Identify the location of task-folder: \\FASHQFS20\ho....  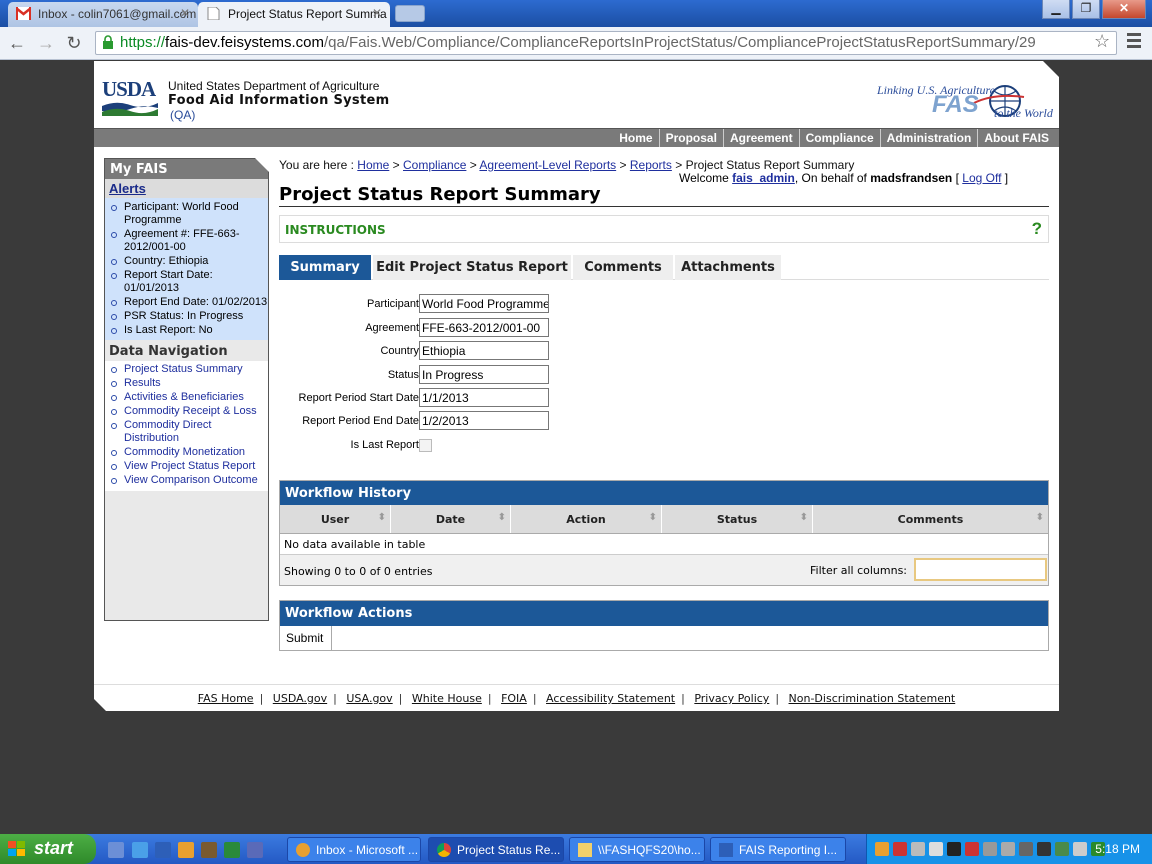
(637, 849).